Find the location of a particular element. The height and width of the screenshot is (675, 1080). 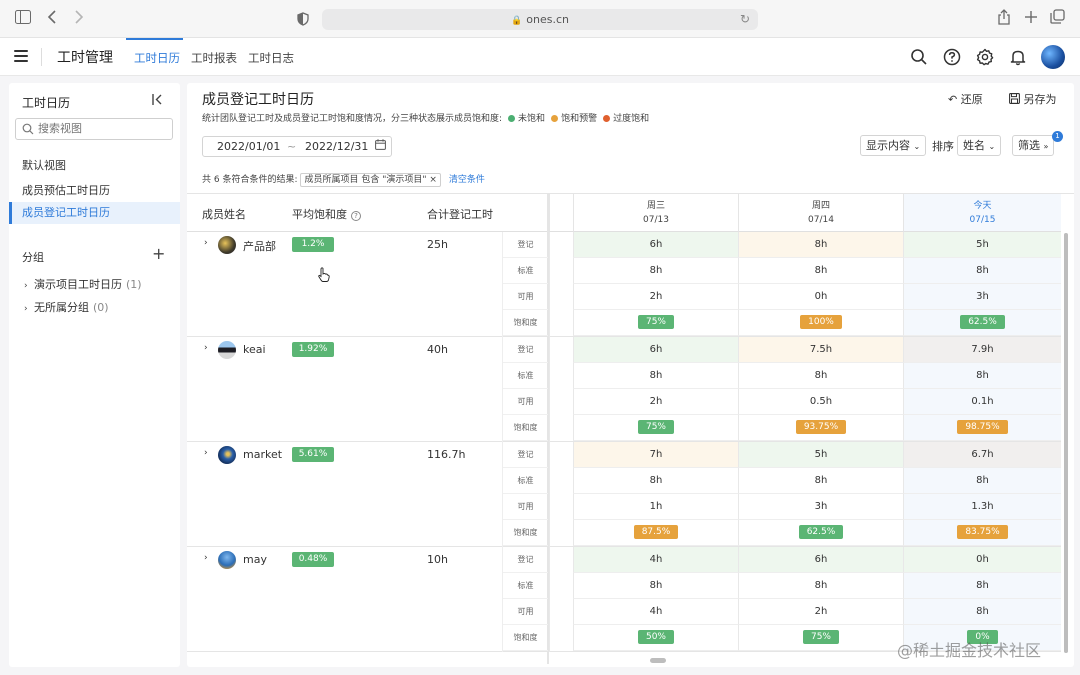

user-avatar is located at coordinates (1053, 57).